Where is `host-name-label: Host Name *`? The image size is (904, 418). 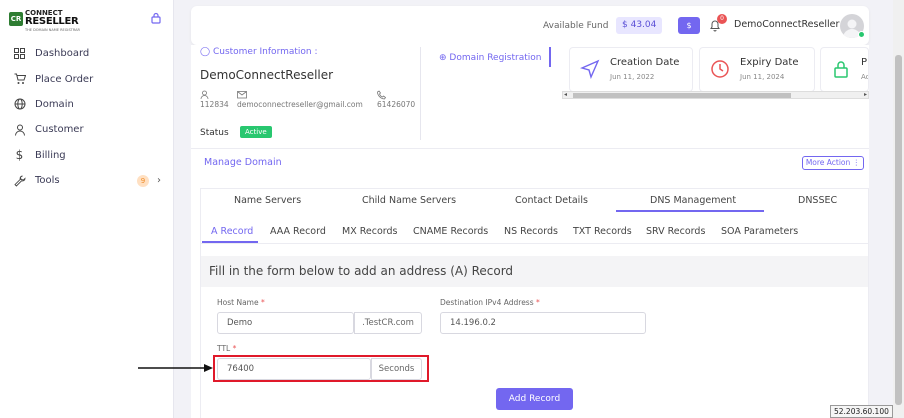
host-name-label: Host Name * is located at coordinates (241, 302).